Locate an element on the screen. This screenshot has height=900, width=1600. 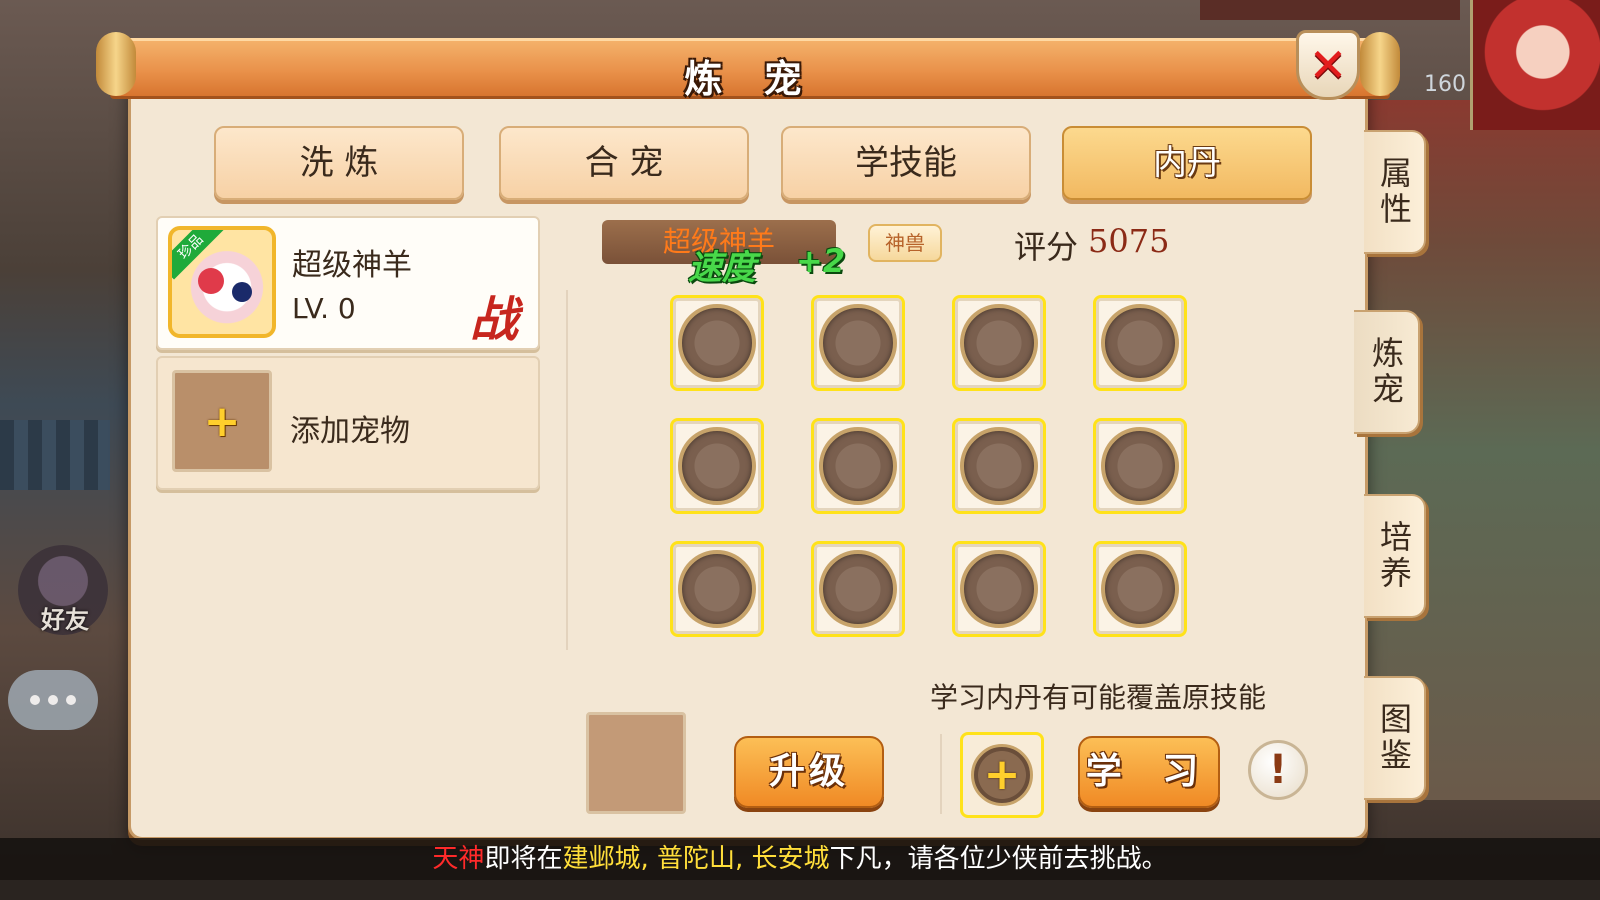
close-icon: ✕ is located at coordinates (1328, 65).